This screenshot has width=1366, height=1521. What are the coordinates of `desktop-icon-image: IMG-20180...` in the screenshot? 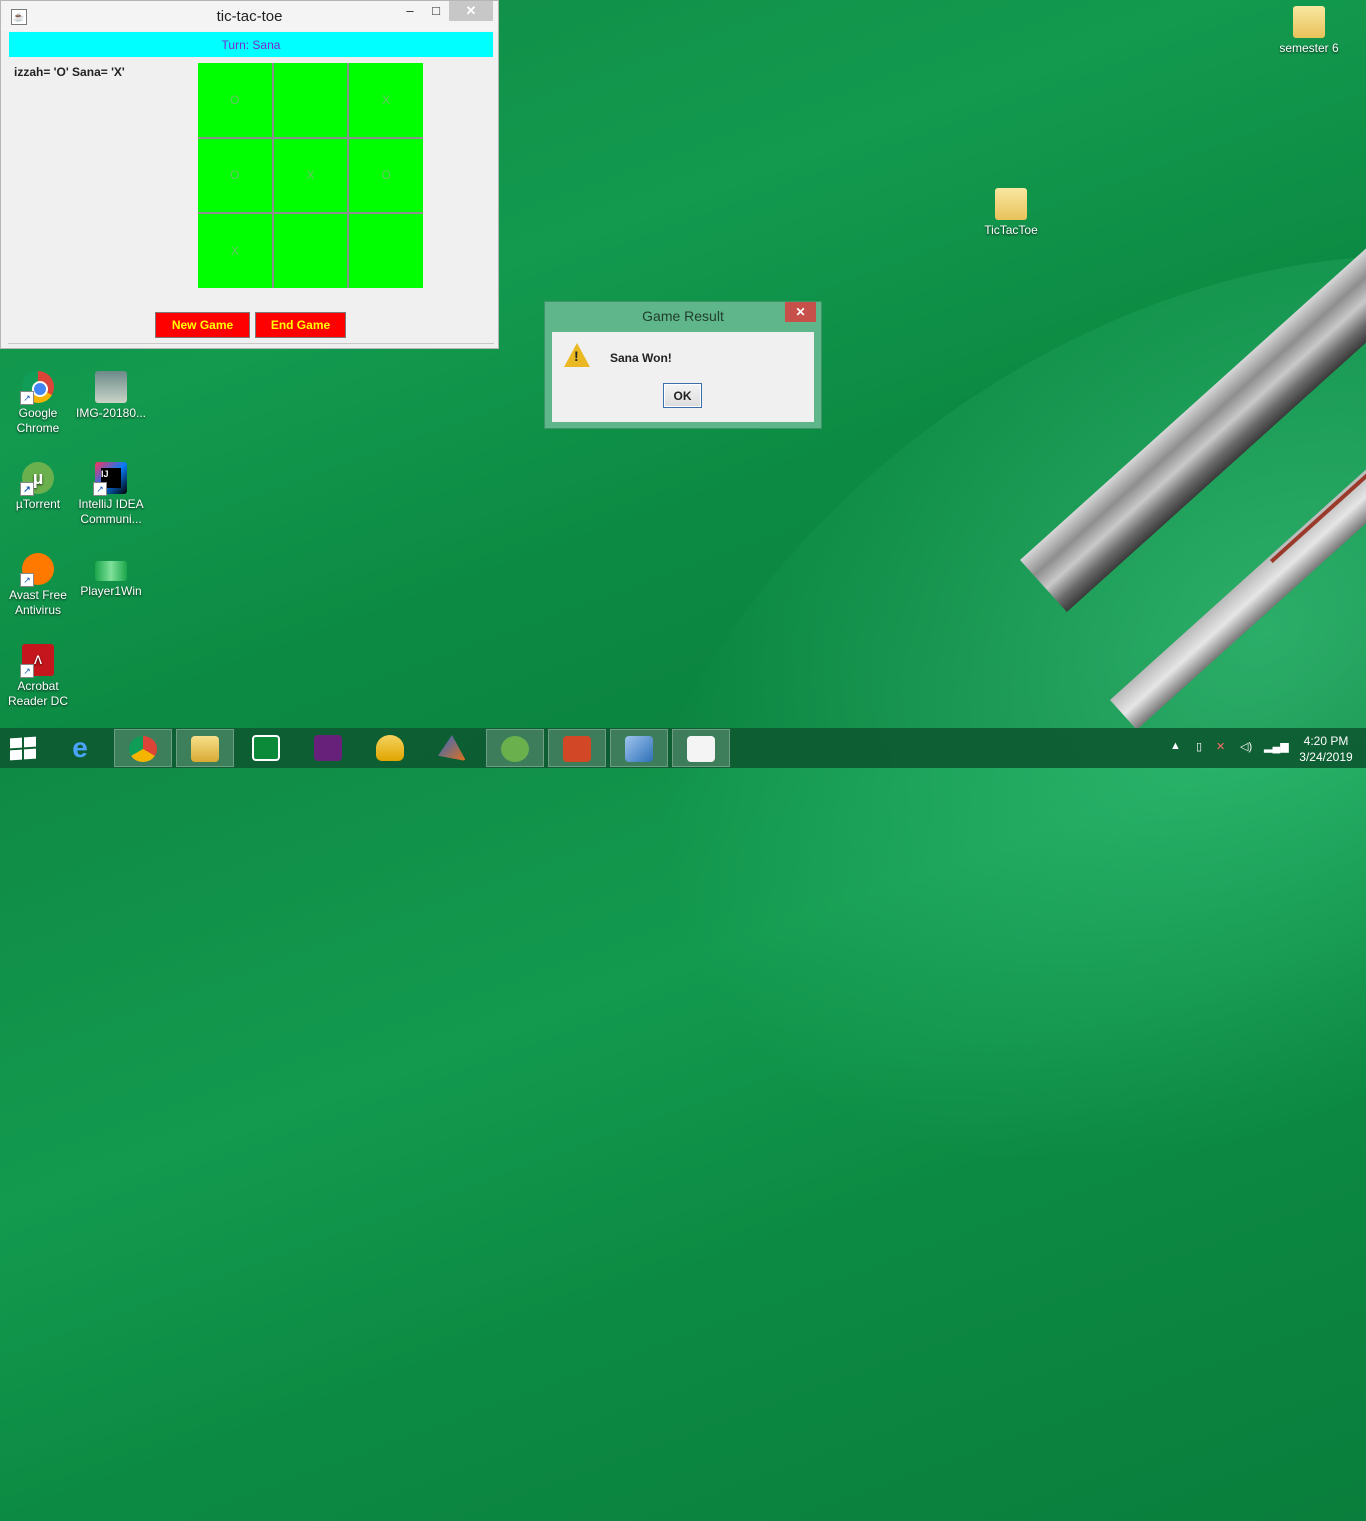 It's located at (111, 396).